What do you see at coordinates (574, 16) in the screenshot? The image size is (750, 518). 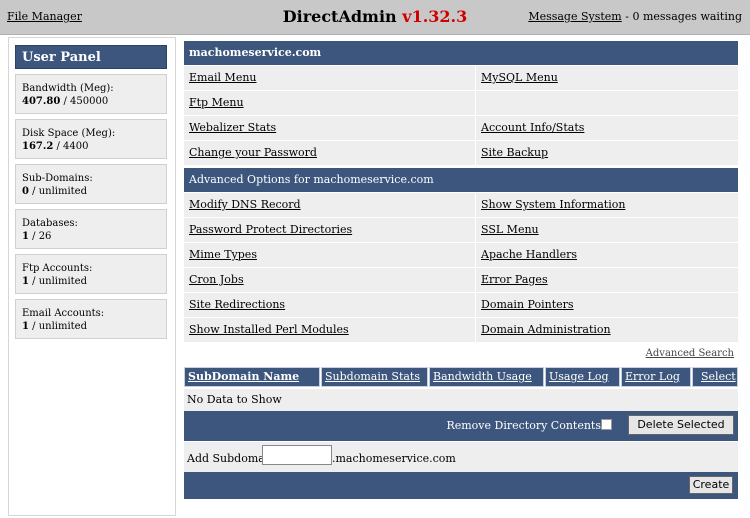 I see `message-system-link: Message System` at bounding box center [574, 16].